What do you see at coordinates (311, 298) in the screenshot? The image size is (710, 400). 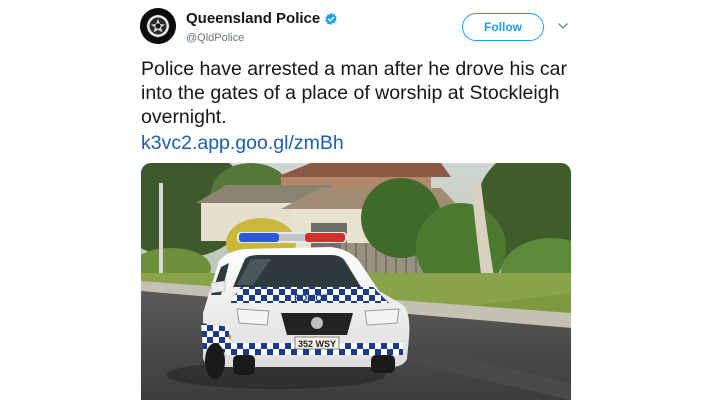 I see `car-livery-text: POLICE` at bounding box center [311, 298].